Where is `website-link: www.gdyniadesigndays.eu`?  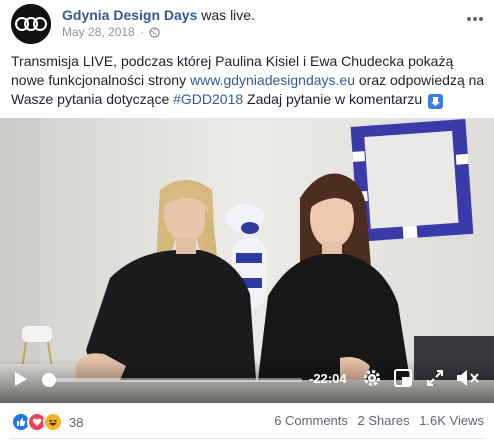
website-link: www.gdyniadesigndays.eu is located at coordinates (272, 80).